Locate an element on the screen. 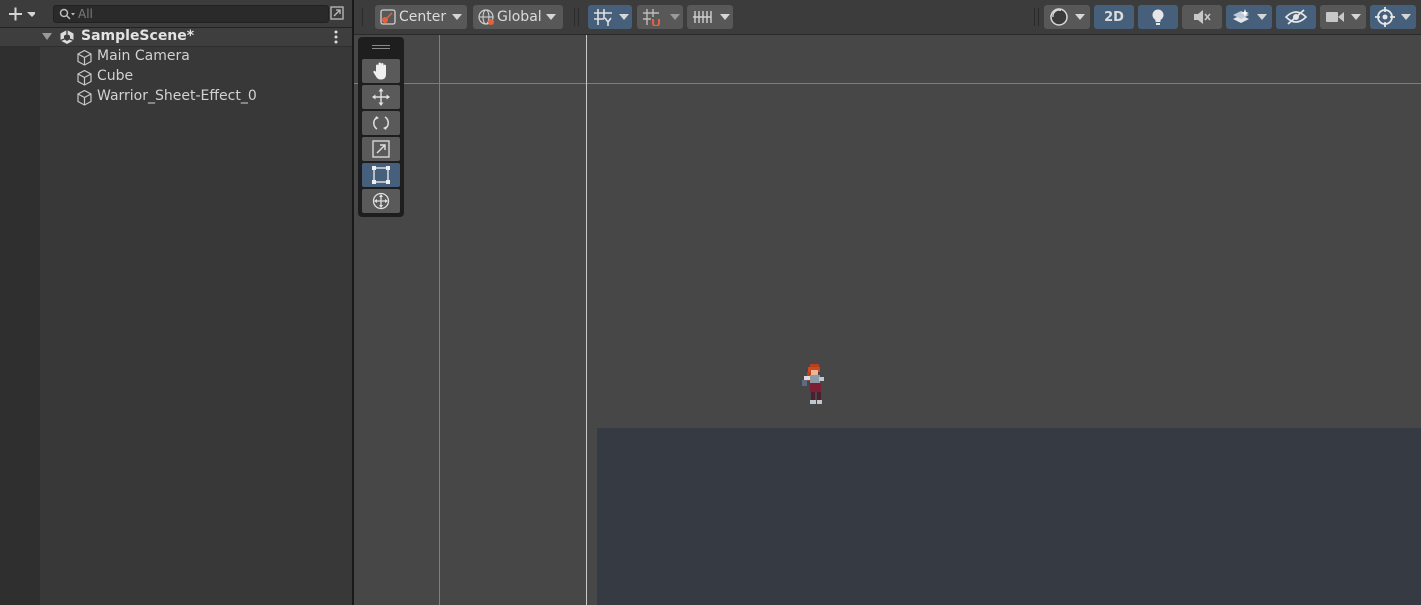  pivot-mode-label: Center is located at coordinates (423, 17).